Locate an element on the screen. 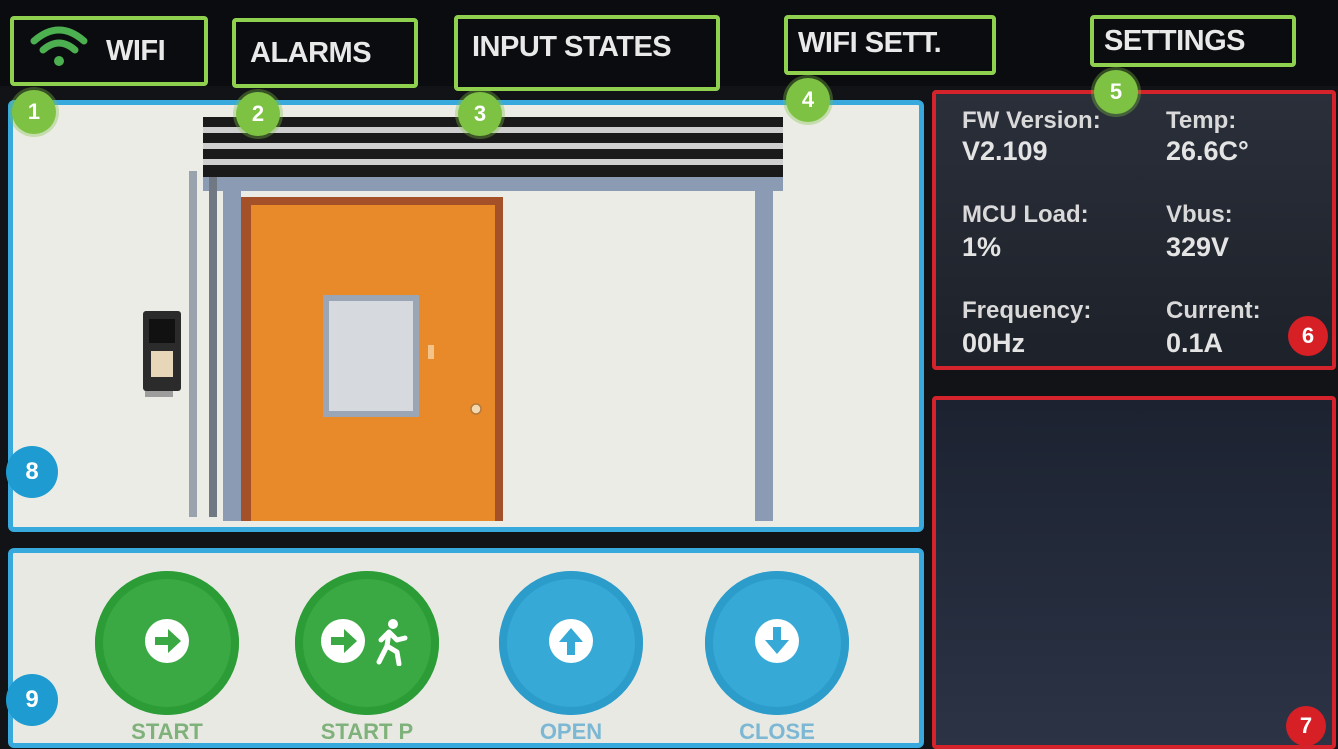 The height and width of the screenshot is (749, 1338). close-button is located at coordinates (777, 643).